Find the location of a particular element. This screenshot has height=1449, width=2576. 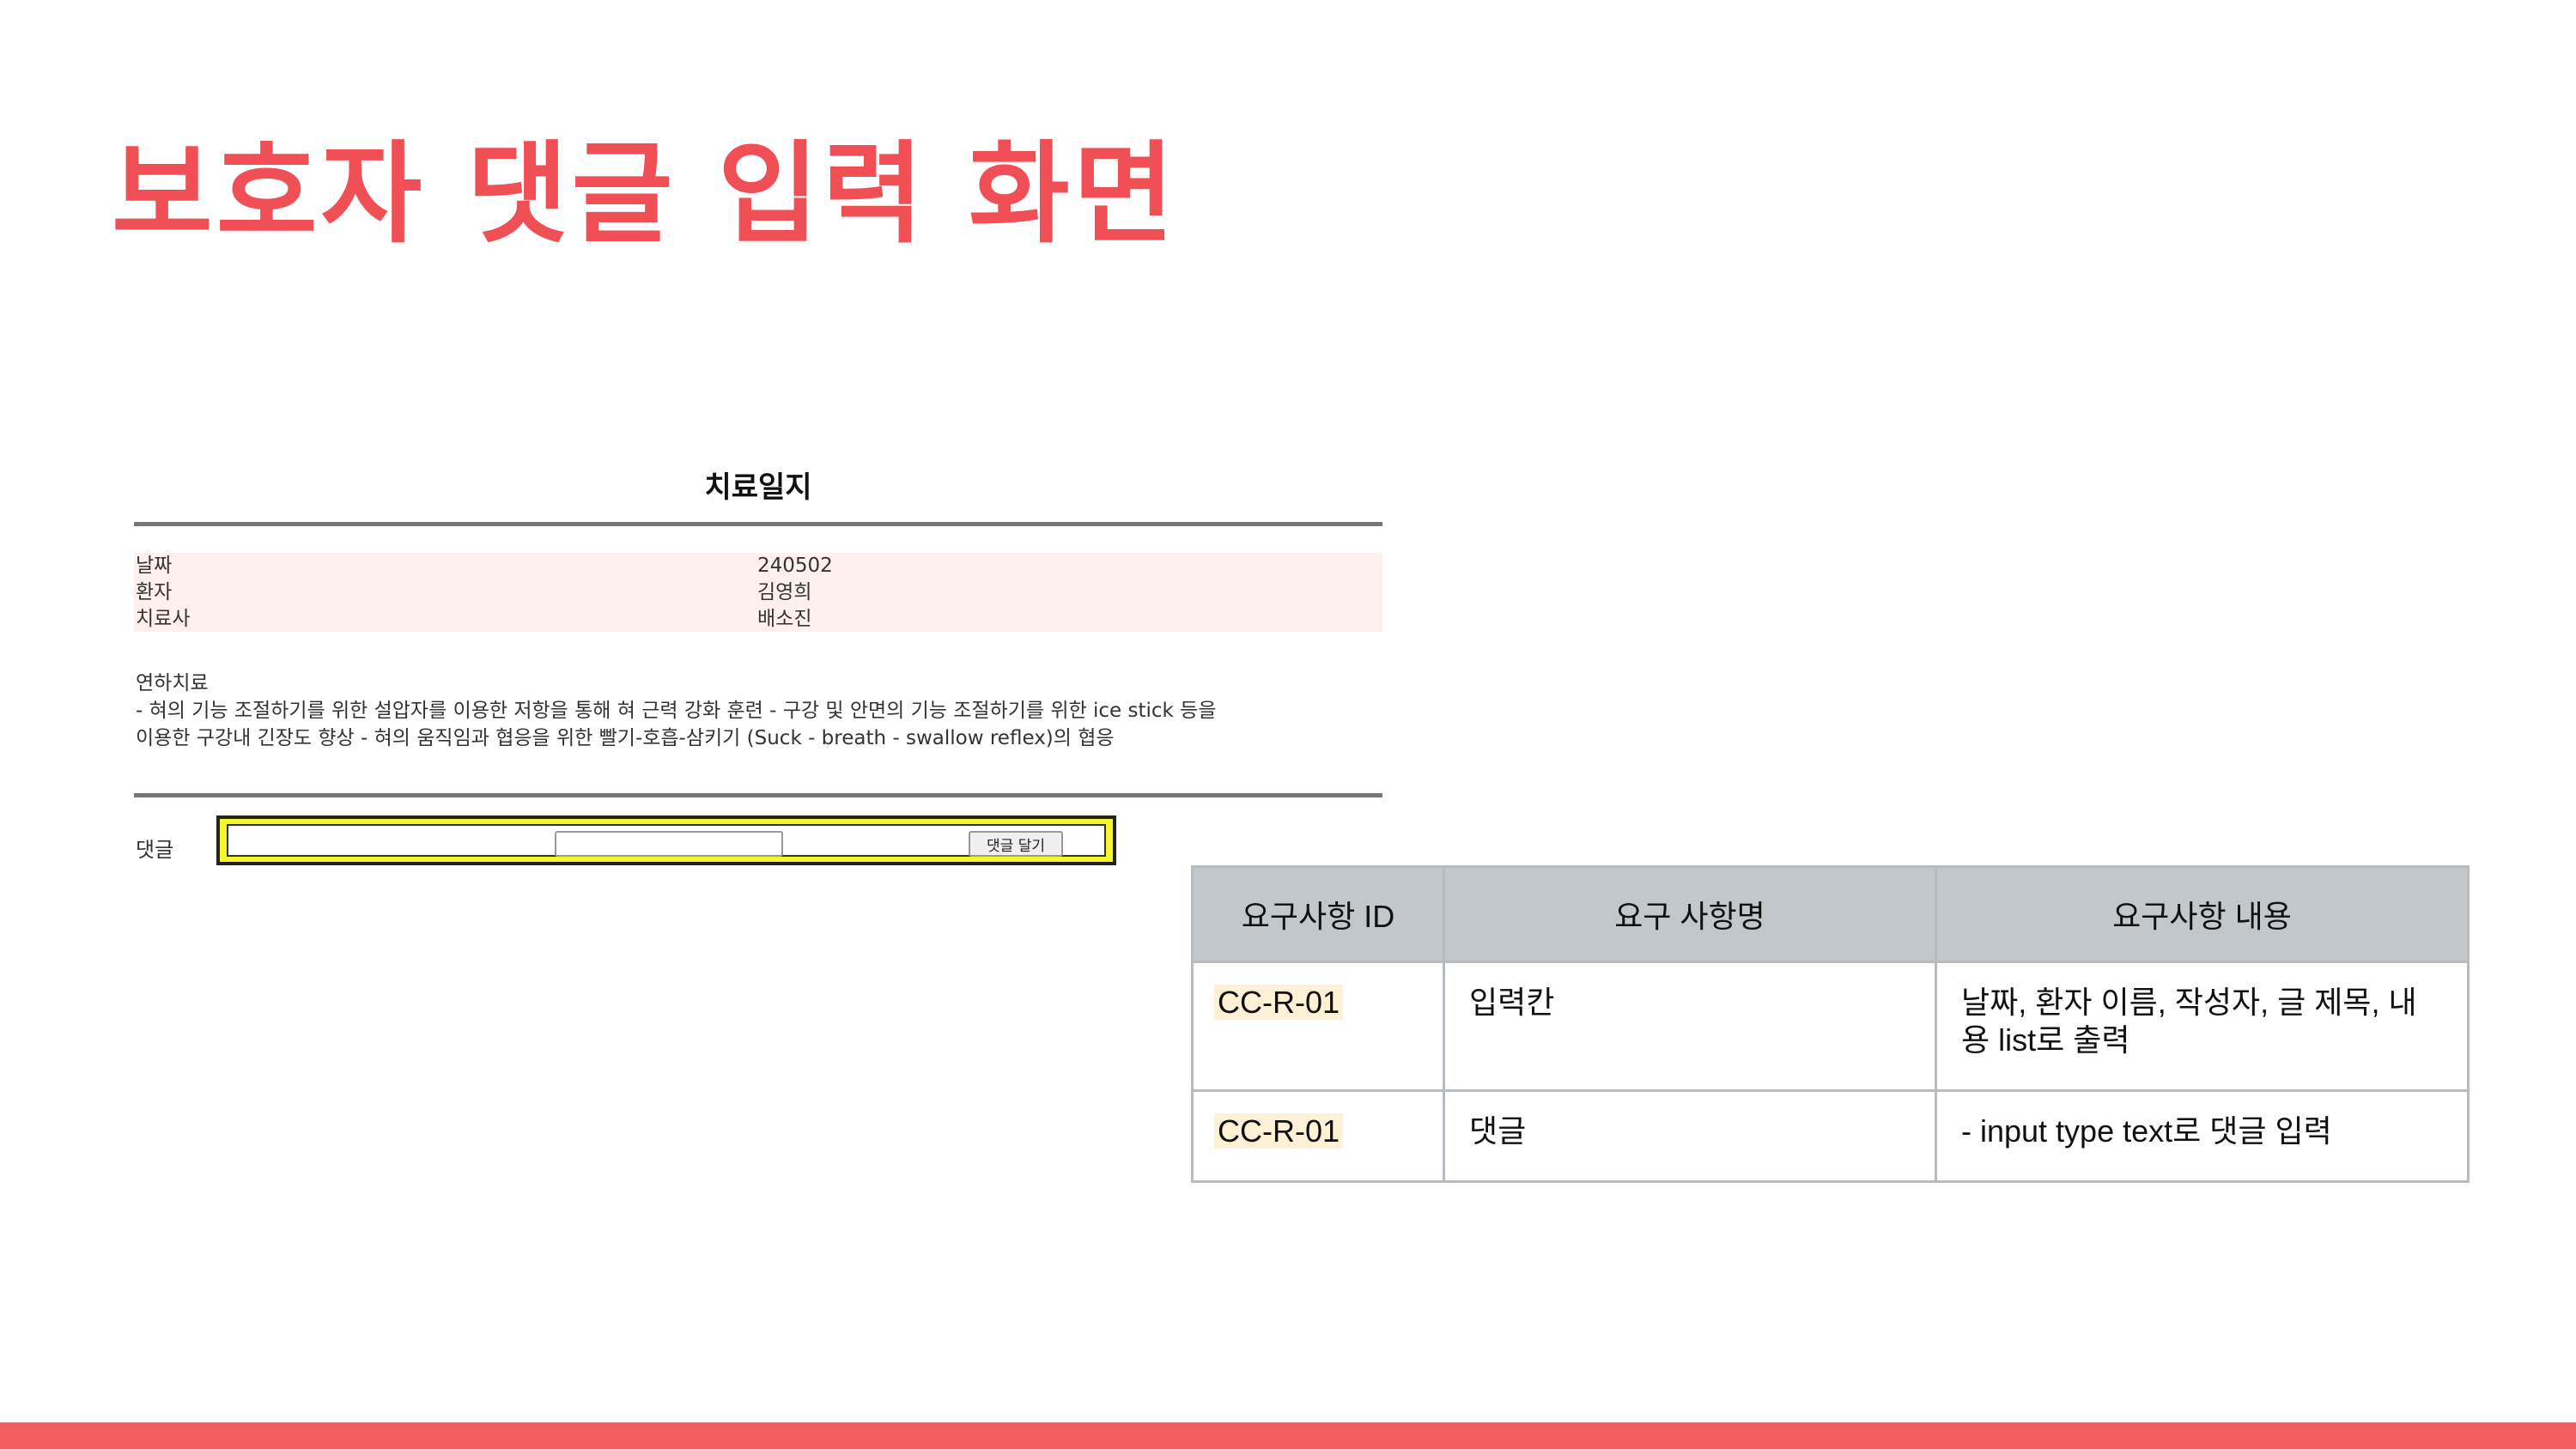

table-header-row: 요구사항 ID 요구 사항명 요구사항 내용 is located at coordinates (1830, 914).